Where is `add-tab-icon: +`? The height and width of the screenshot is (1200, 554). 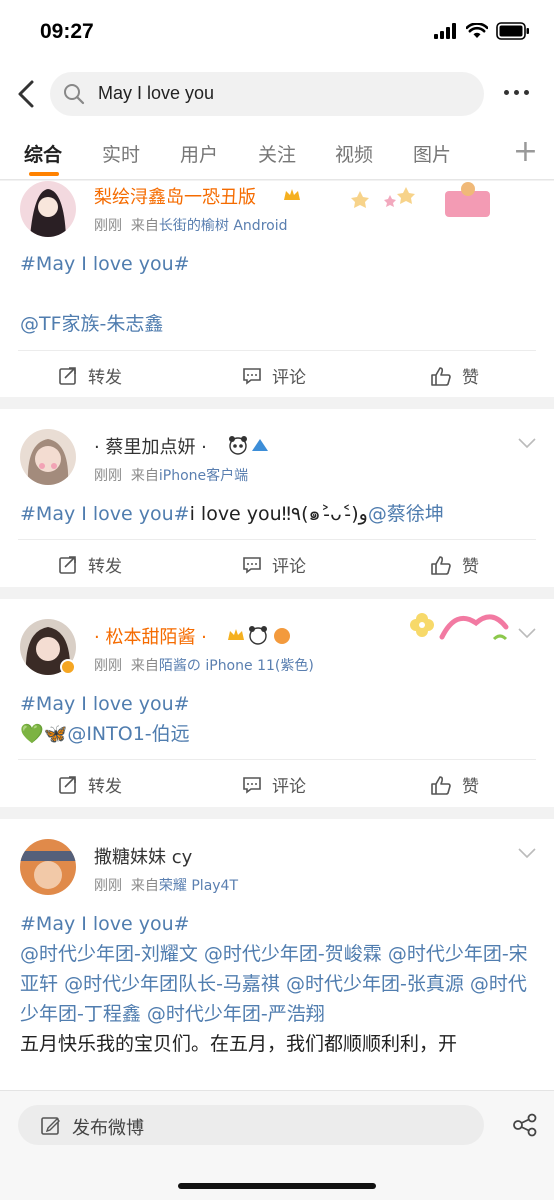
add-tab-icon: + is located at coordinates (525, 151).